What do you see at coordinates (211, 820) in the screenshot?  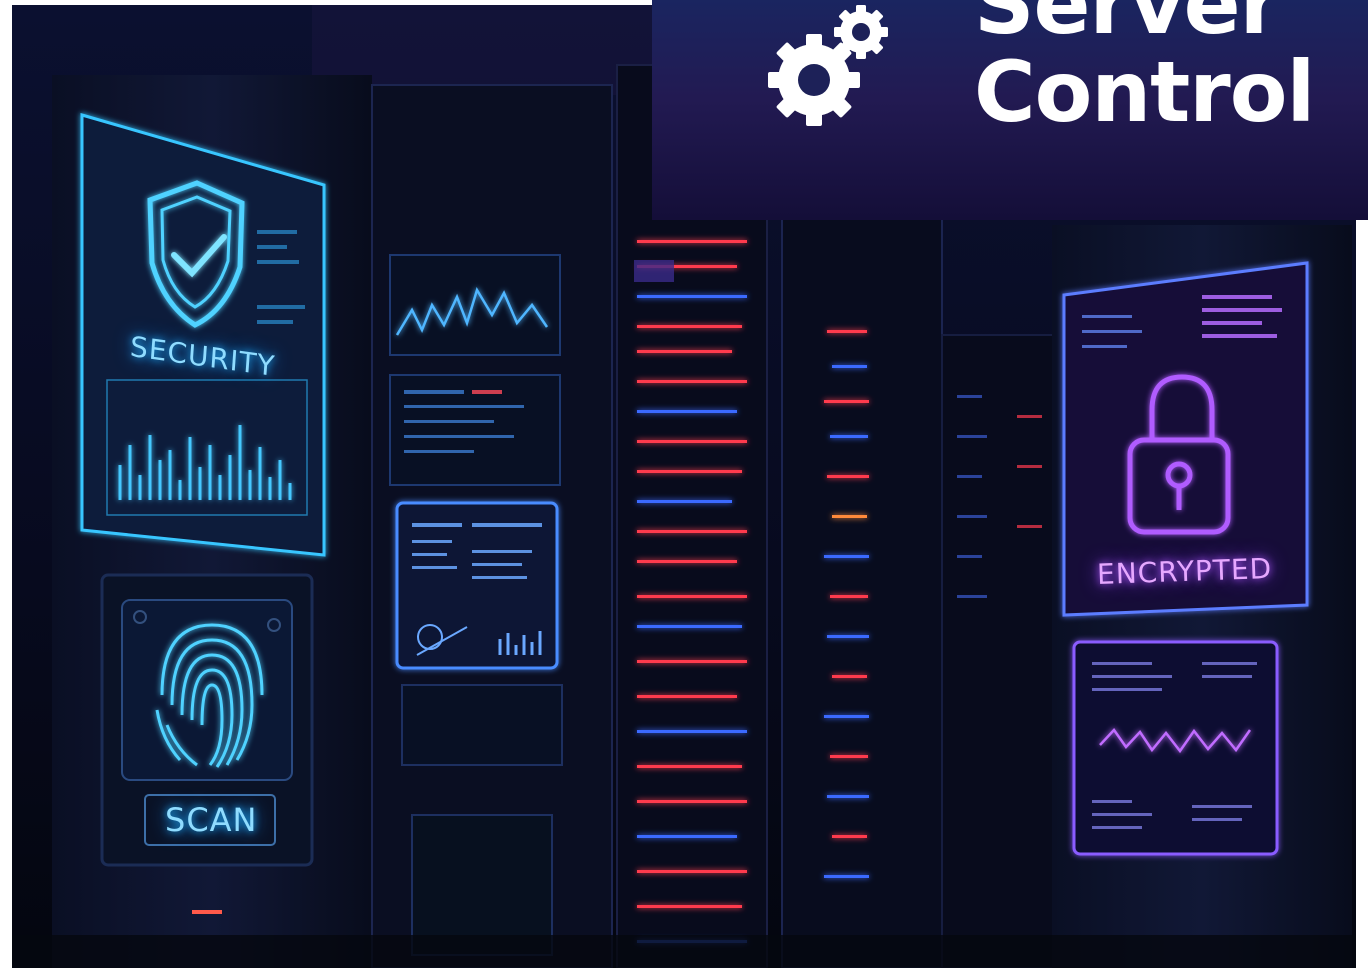 I see `scan-label: SCAN` at bounding box center [211, 820].